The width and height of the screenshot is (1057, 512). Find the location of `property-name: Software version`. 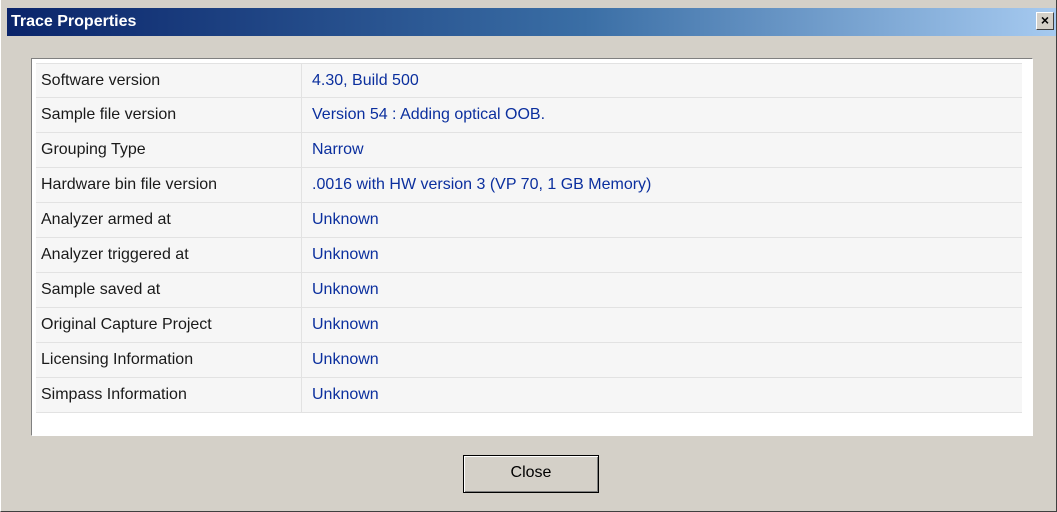

property-name: Software version is located at coordinates (169, 81).